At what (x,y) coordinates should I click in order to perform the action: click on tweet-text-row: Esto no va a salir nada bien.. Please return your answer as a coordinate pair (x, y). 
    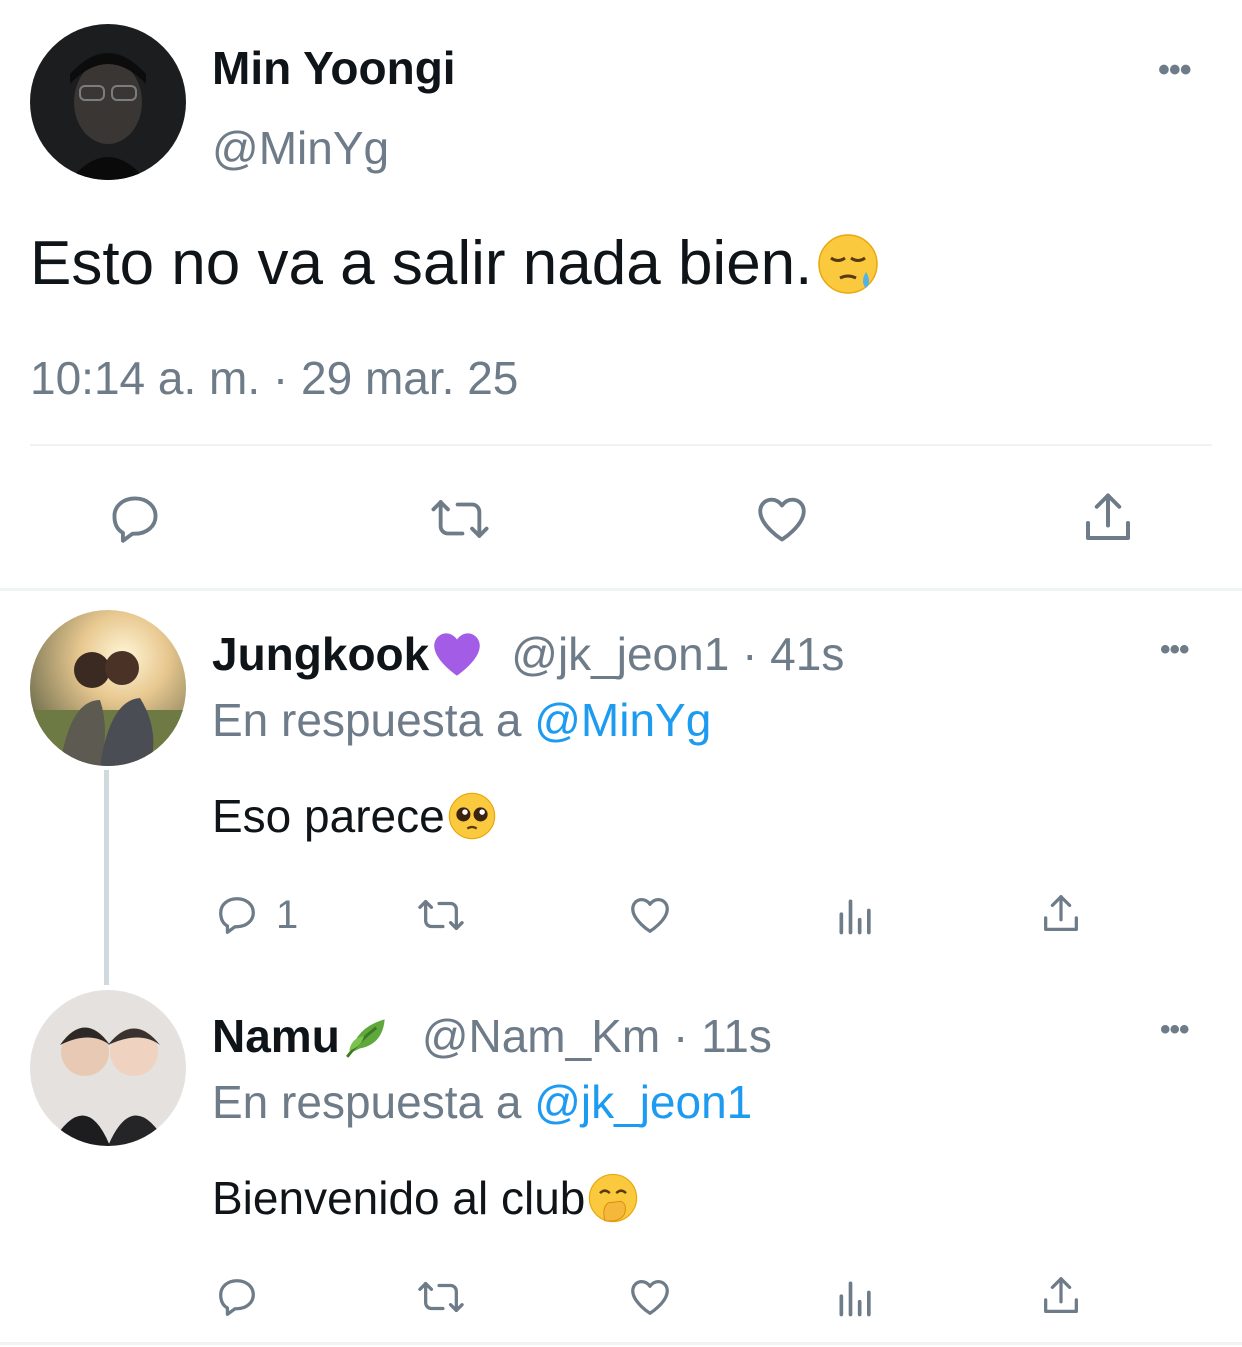
    Looking at the image, I should click on (455, 264).